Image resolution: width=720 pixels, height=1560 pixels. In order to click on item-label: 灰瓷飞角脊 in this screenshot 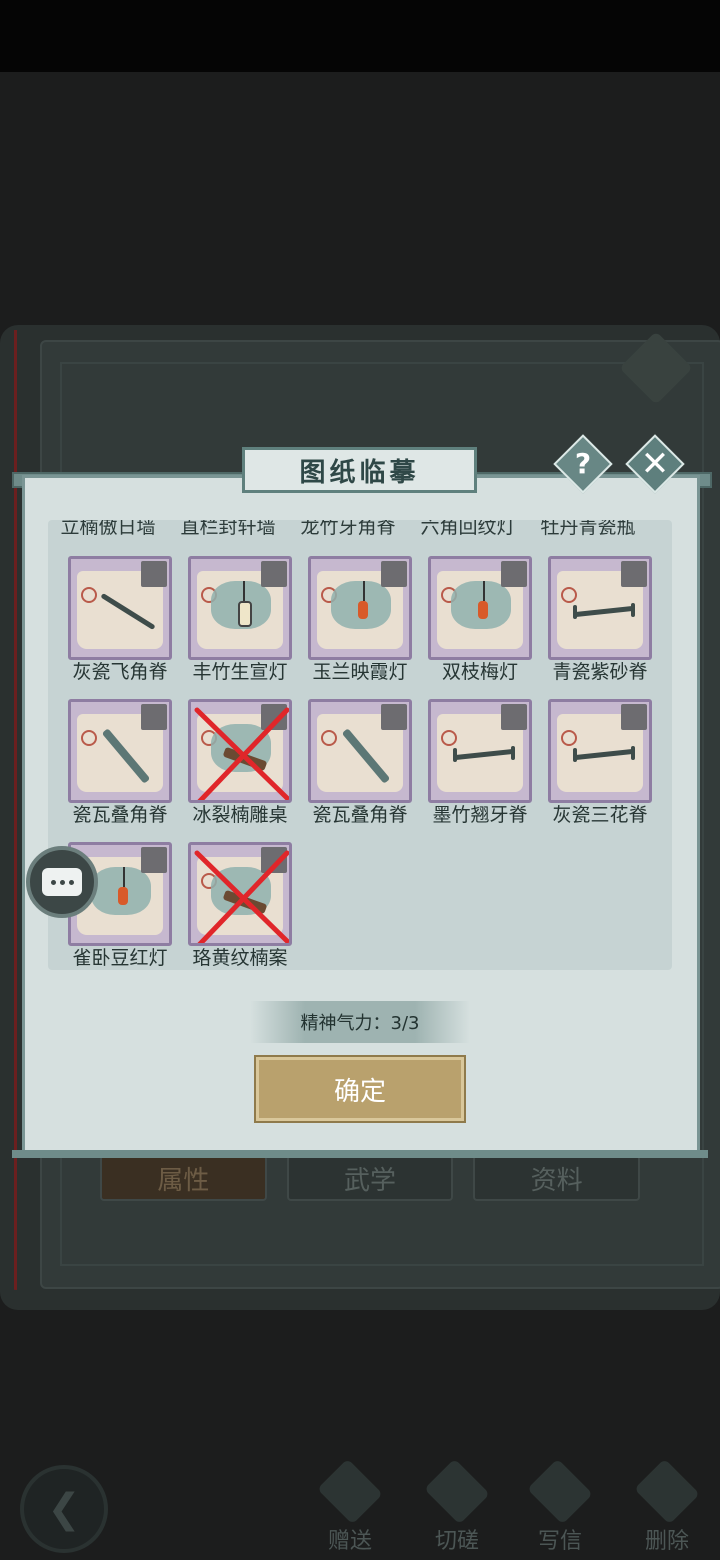, I will do `click(120, 672)`.